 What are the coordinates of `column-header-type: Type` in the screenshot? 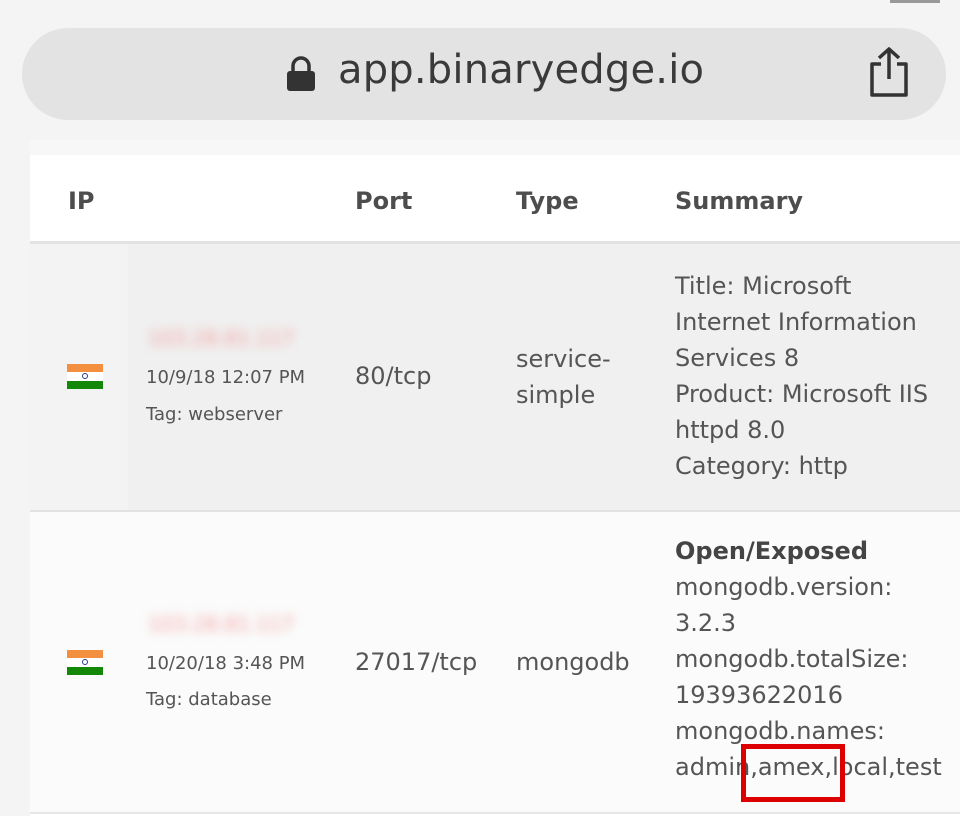 It's located at (547, 201).